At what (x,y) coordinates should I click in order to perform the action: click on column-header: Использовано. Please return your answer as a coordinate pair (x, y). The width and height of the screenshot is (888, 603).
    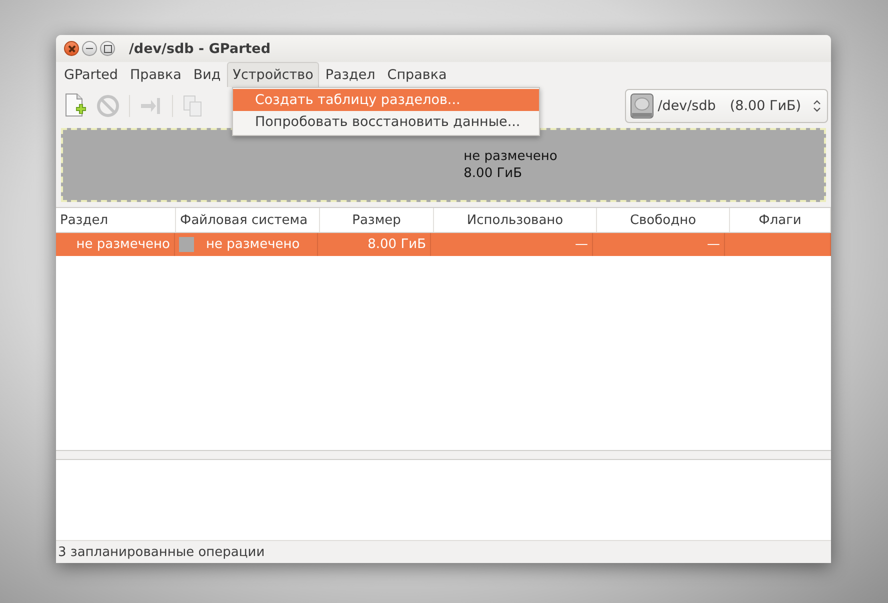
    Looking at the image, I should click on (515, 220).